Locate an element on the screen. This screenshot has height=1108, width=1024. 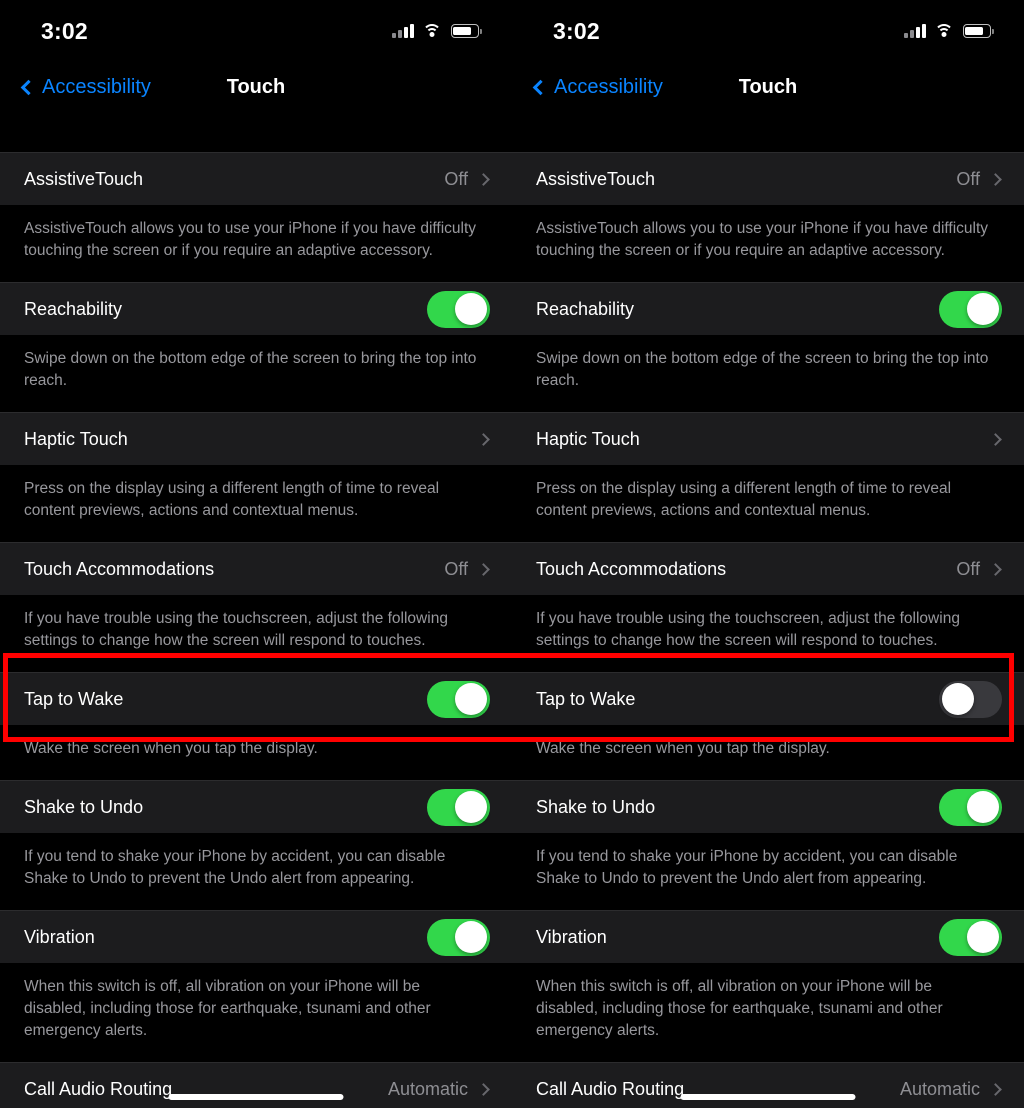
settings-row-control: Automatic is located at coordinates (951, 1089).